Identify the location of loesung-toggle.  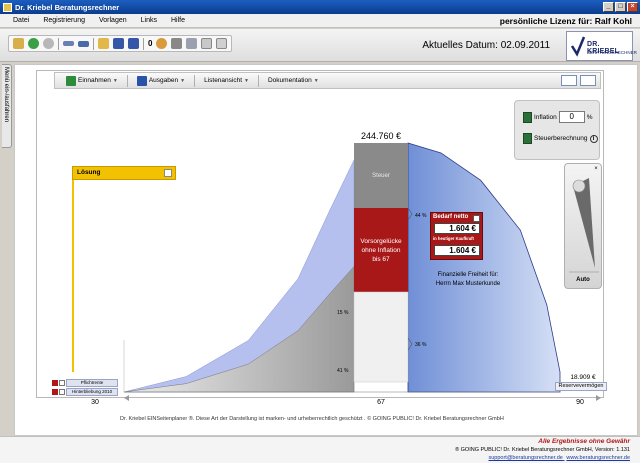
(168, 173).